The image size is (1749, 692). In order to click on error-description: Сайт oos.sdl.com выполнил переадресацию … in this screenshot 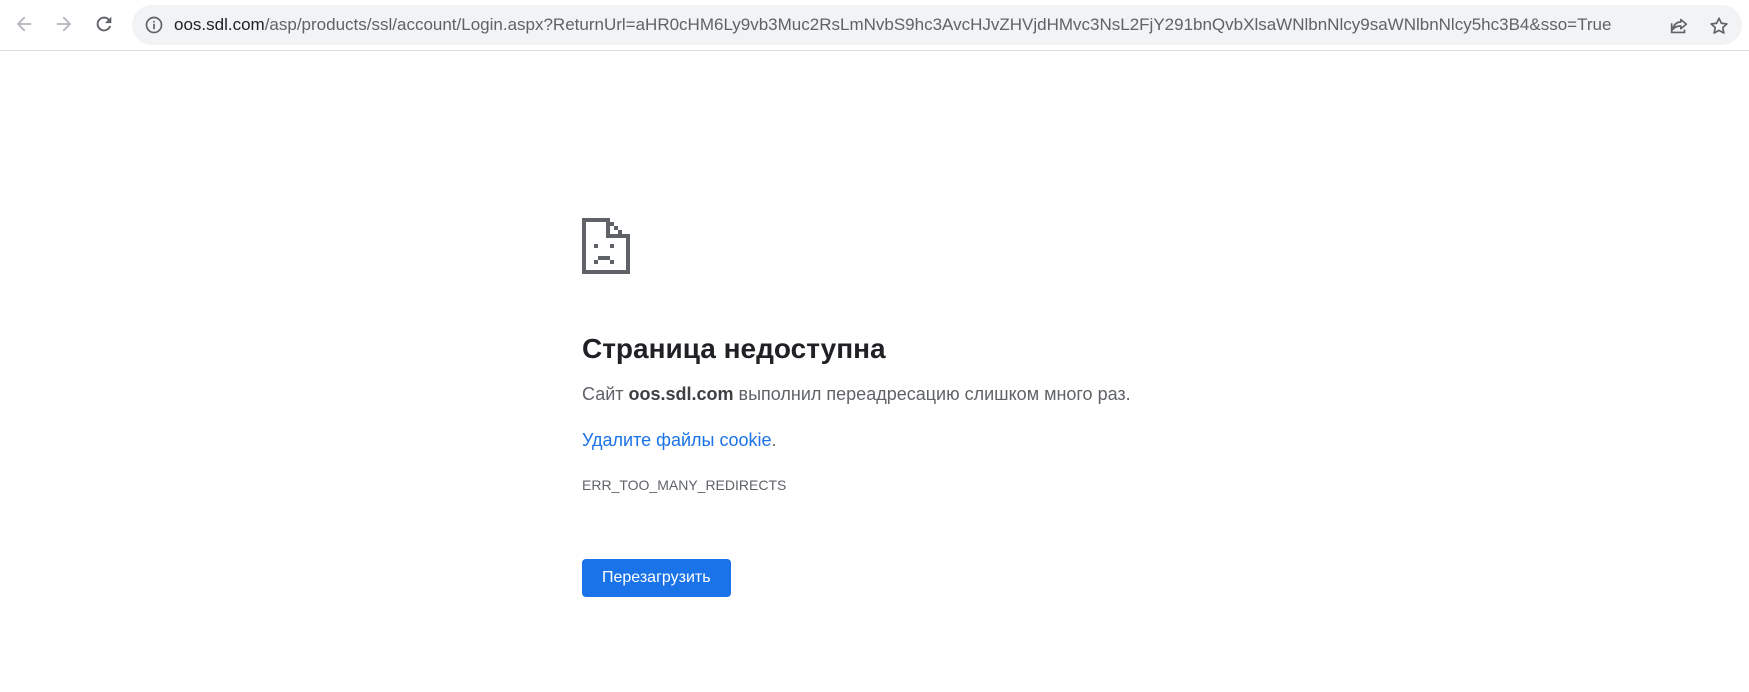, I will do `click(932, 394)`.